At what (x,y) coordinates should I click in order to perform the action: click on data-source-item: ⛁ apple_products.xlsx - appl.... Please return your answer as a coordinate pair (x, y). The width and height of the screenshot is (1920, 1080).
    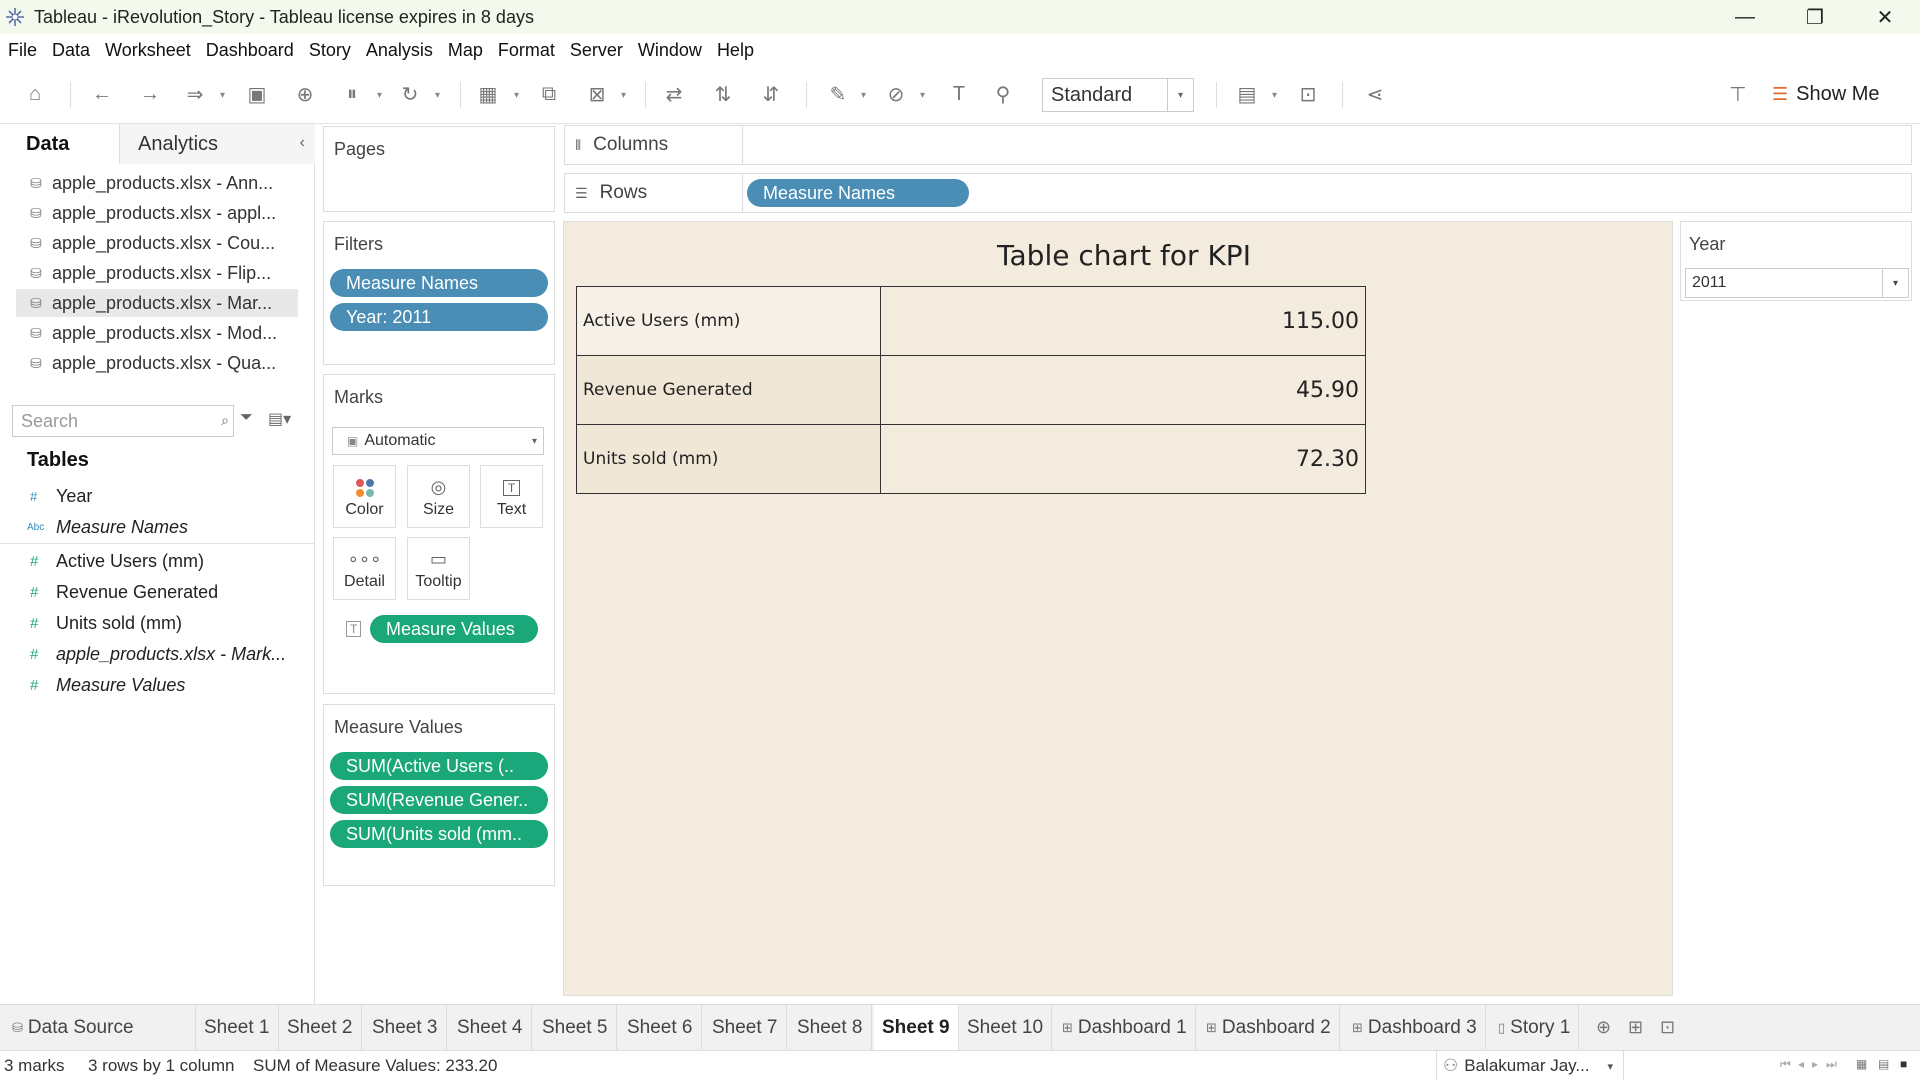
    Looking at the image, I should click on (157, 213).